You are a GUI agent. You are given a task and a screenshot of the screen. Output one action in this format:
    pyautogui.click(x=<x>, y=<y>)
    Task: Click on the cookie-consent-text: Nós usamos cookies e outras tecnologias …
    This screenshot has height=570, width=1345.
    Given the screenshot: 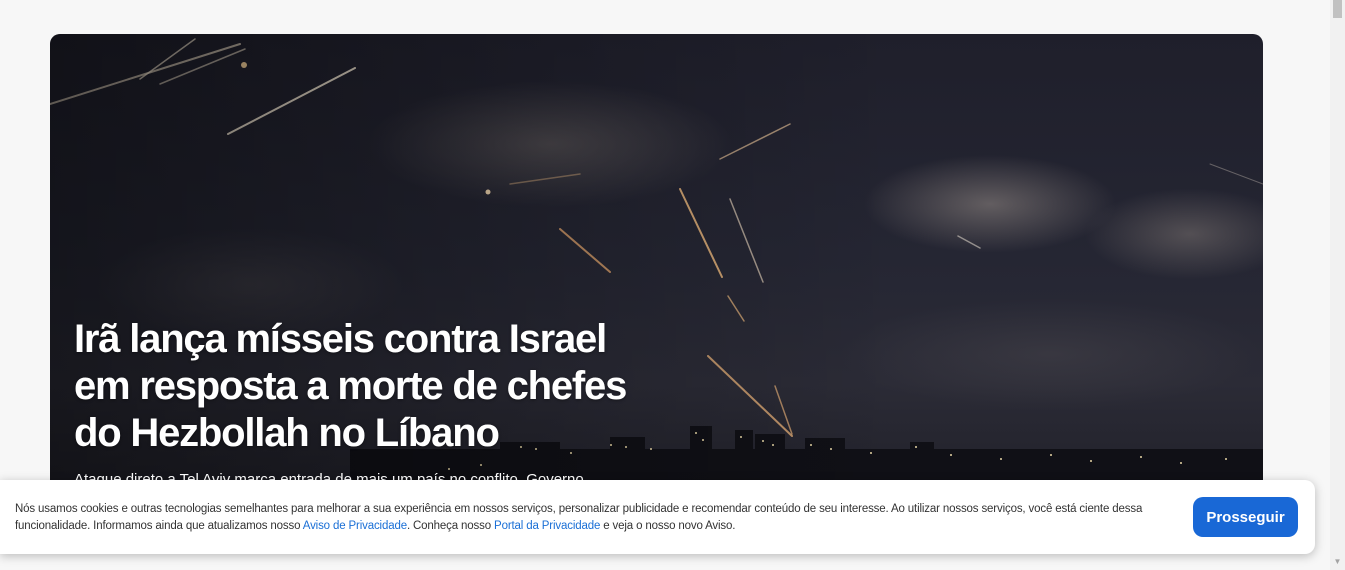 What is the action you would take?
    pyautogui.click(x=597, y=518)
    